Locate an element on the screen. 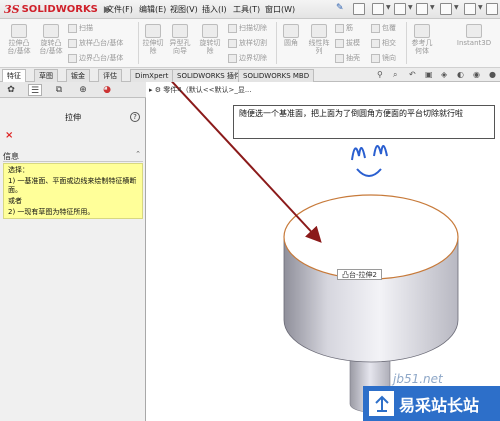 The height and width of the screenshot is (421, 500). configuration-manager-tab-icon: ⧉ is located at coordinates (59, 90).